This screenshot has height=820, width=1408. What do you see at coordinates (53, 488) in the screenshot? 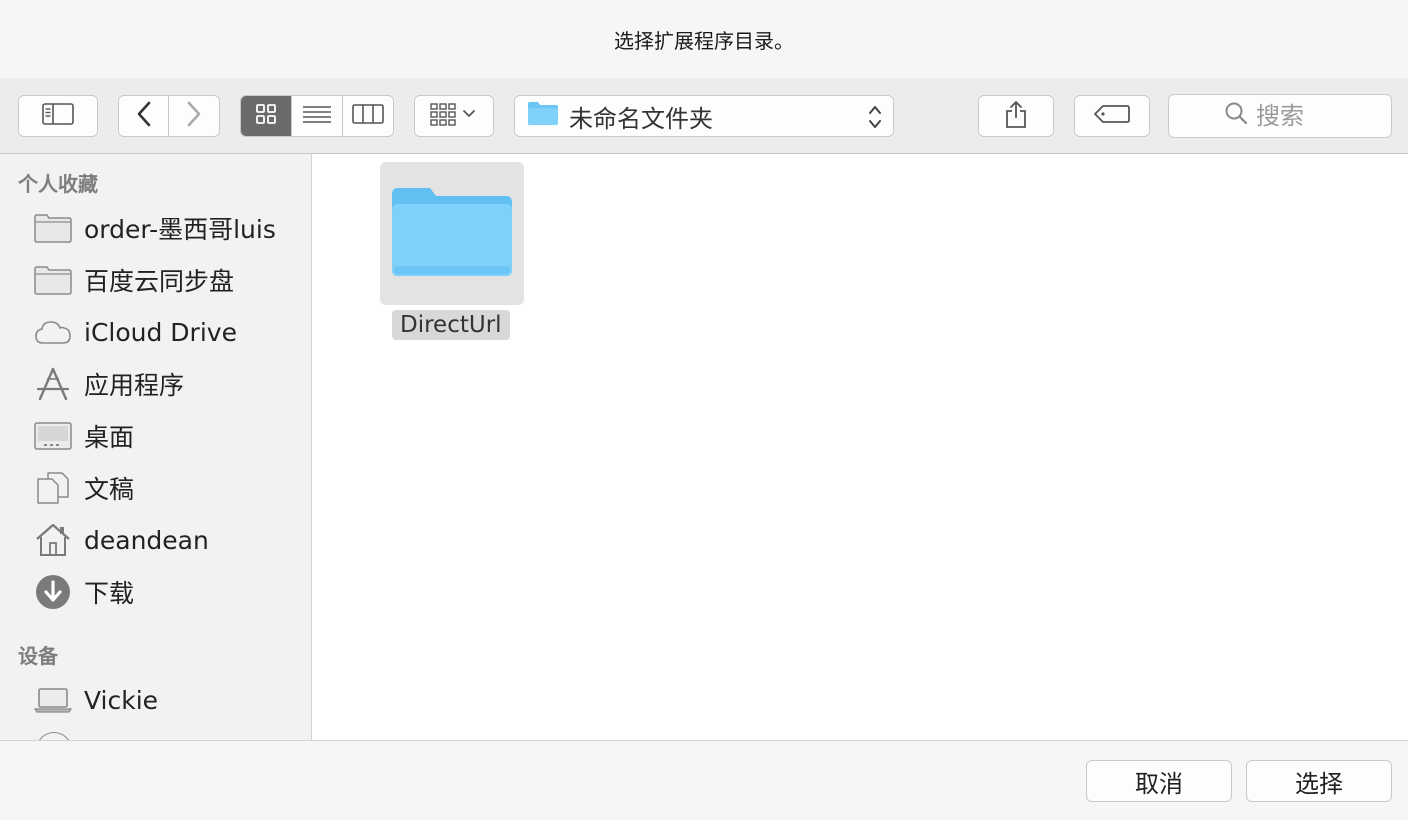
I see `documents-icon` at bounding box center [53, 488].